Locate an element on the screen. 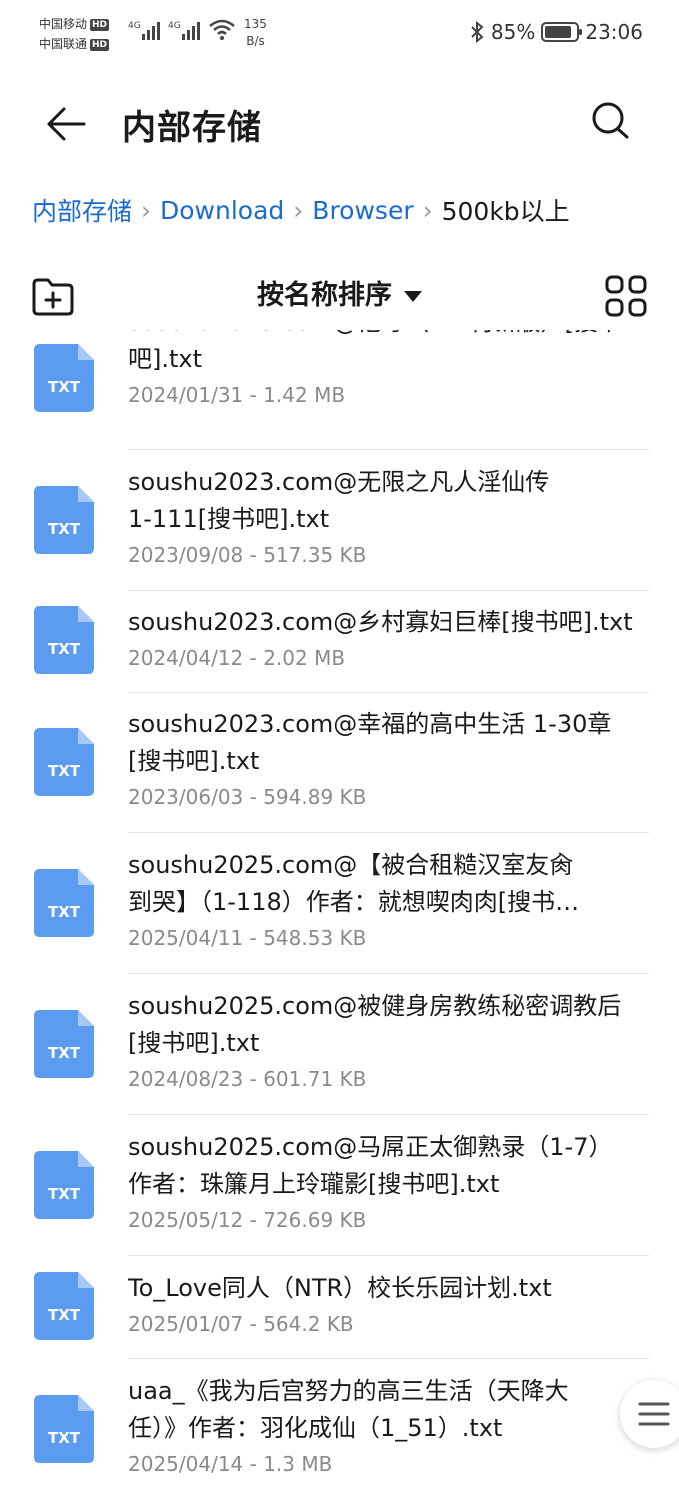 This screenshot has width=679, height=1500. file-meta: 2023/06/03 - 594.89 KB is located at coordinates (247, 797).